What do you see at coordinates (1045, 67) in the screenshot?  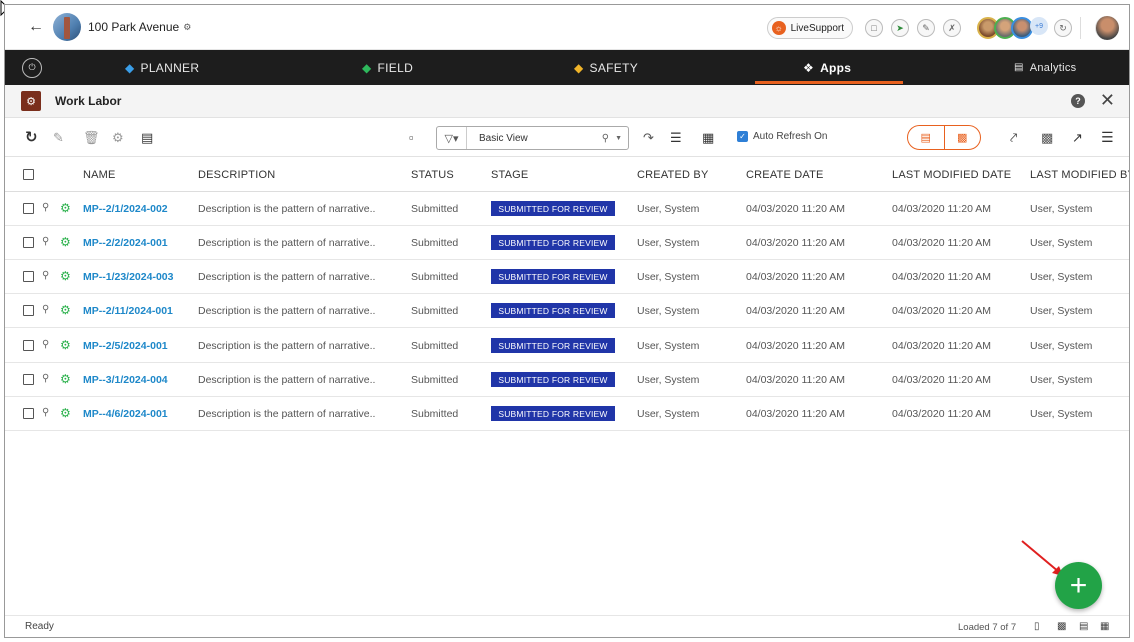 I see `nav-tab-analytics: ▤ Analytics` at bounding box center [1045, 67].